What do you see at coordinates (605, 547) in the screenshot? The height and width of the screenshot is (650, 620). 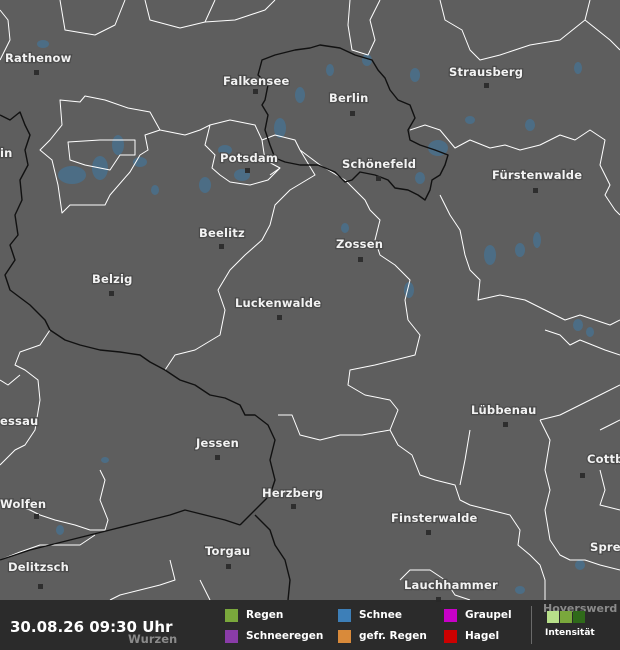 I see `city-spremberg: Spre` at bounding box center [605, 547].